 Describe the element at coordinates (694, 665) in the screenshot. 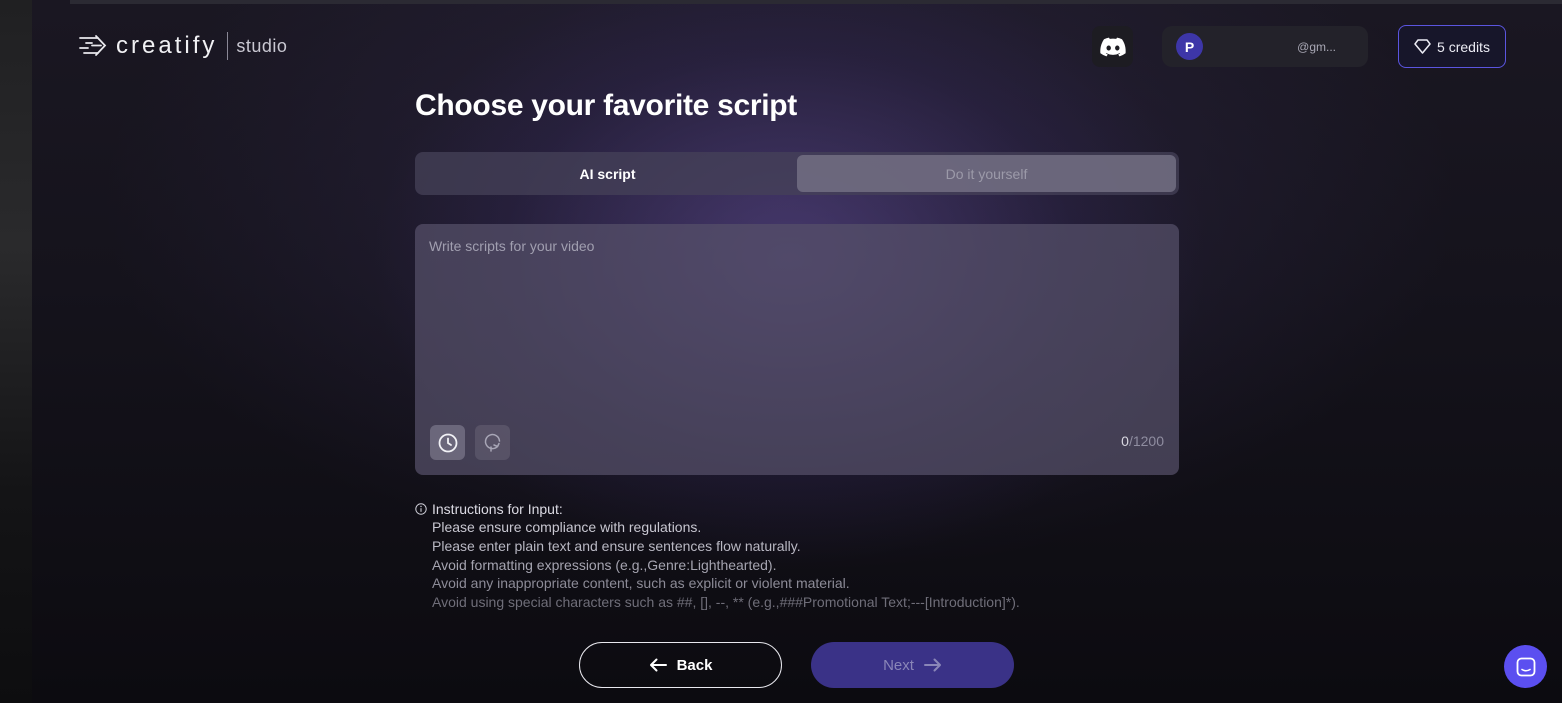

I see `back-label: Back` at that location.